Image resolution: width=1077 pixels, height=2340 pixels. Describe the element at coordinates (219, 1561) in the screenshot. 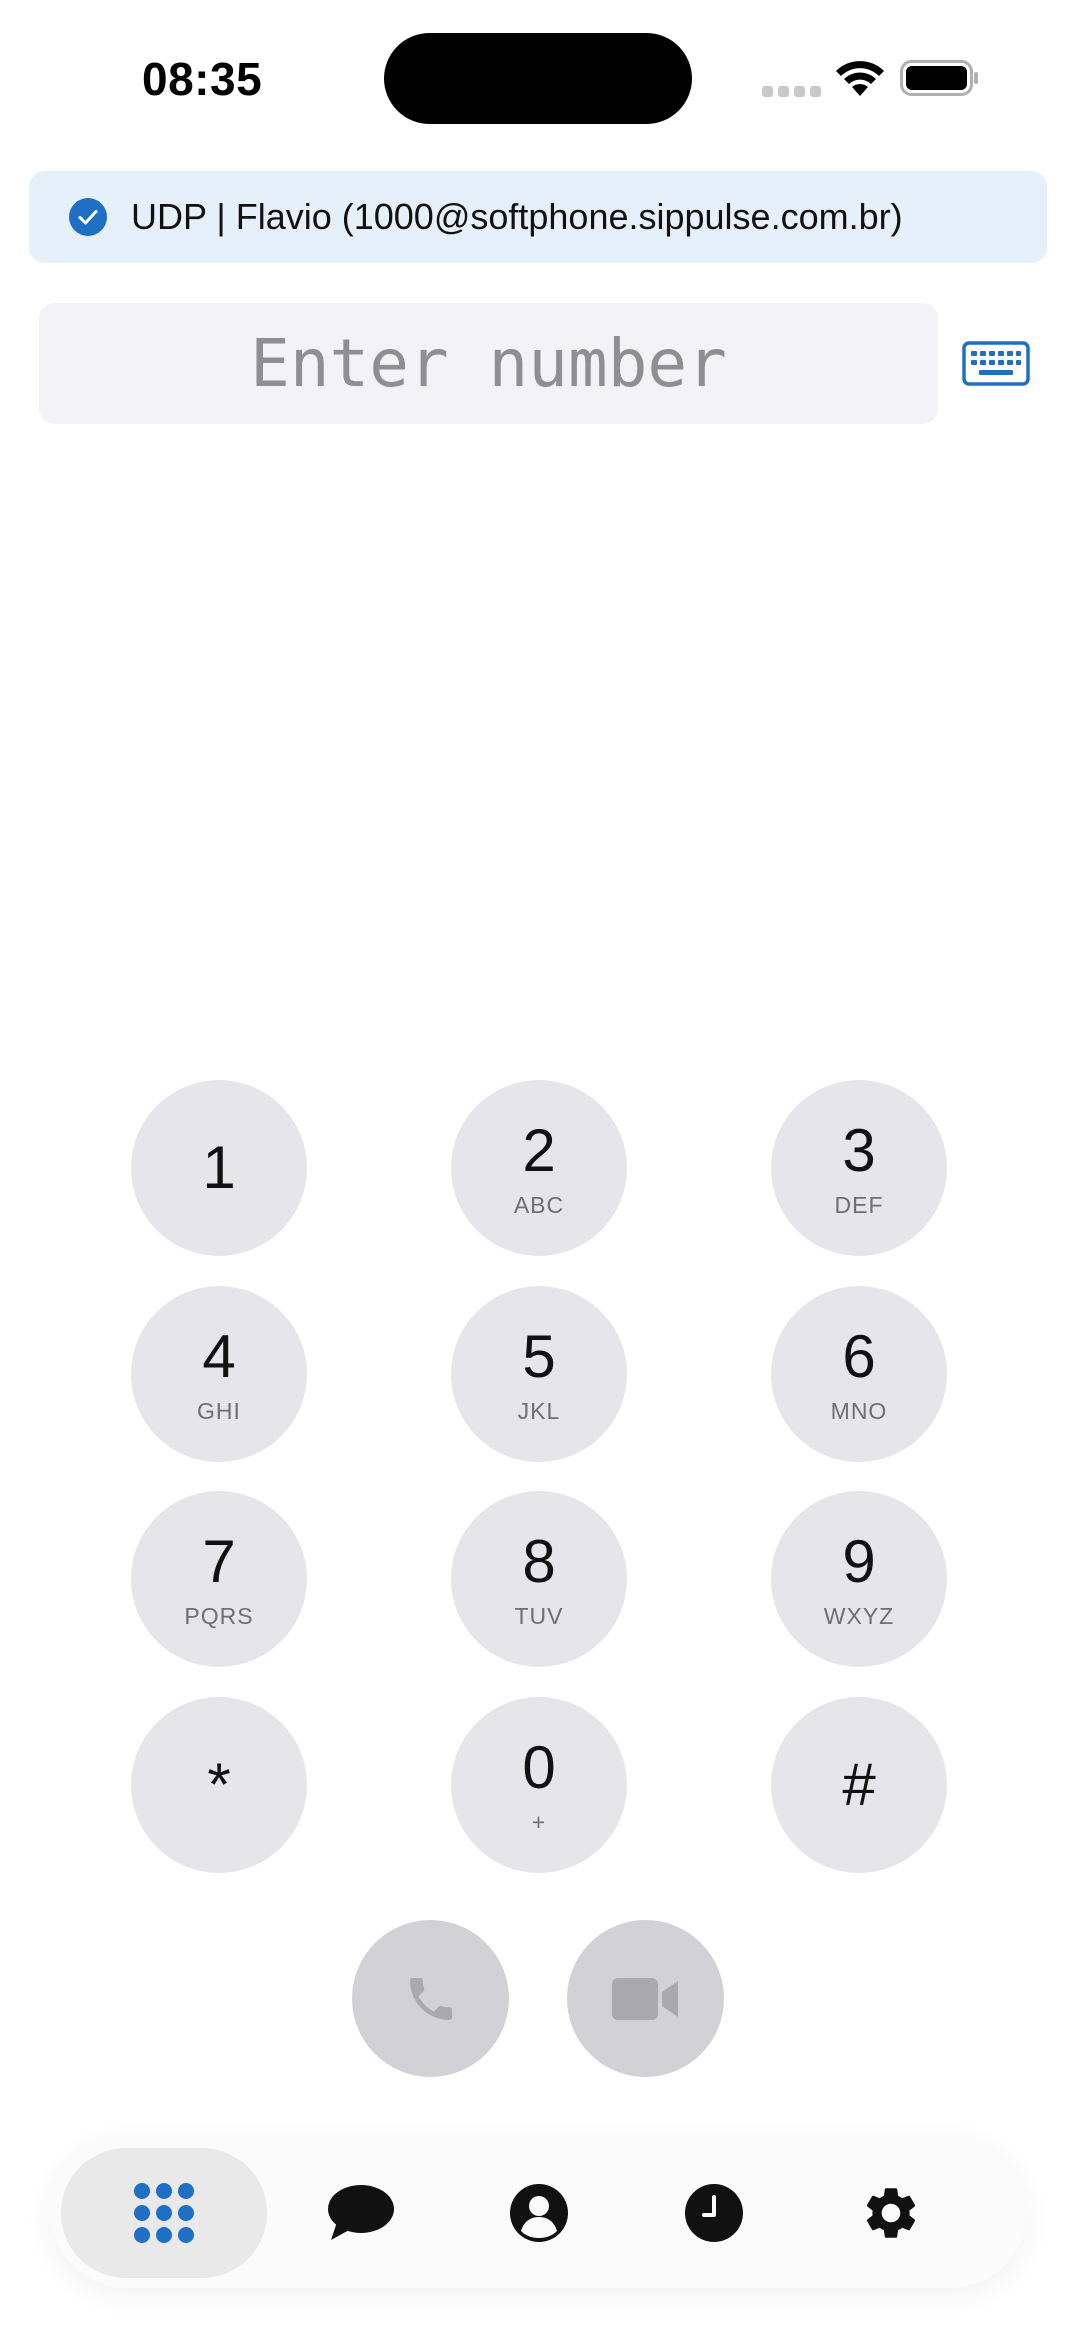

I see `key-digit: 7` at that location.